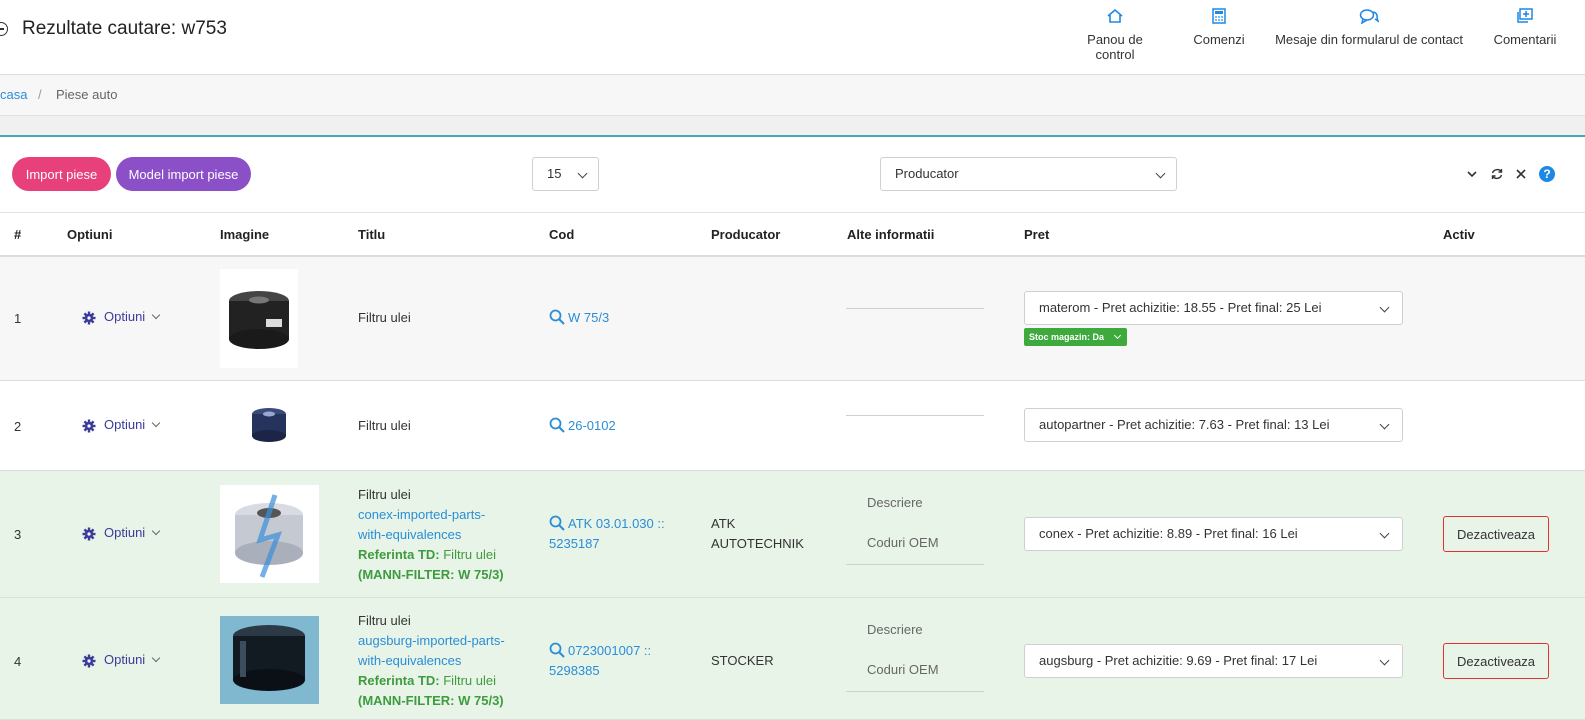  Describe the element at coordinates (1028, 174) in the screenshot. I see `producator-filter-select: Producator` at that location.